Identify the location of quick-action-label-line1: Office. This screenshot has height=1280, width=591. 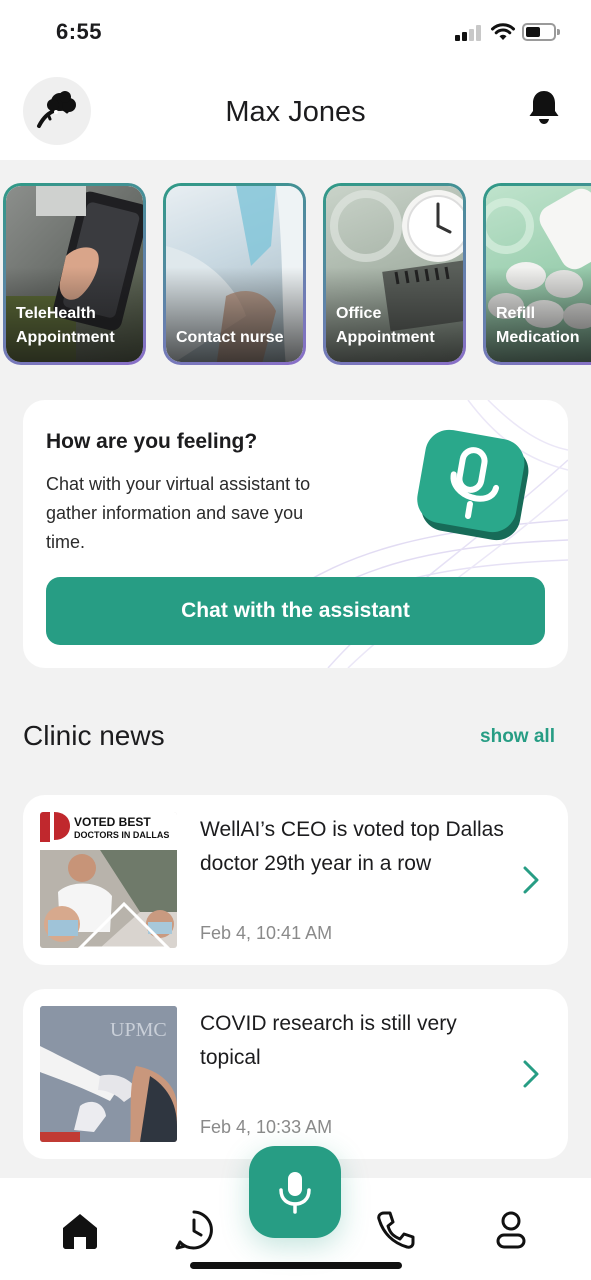
(359, 313).